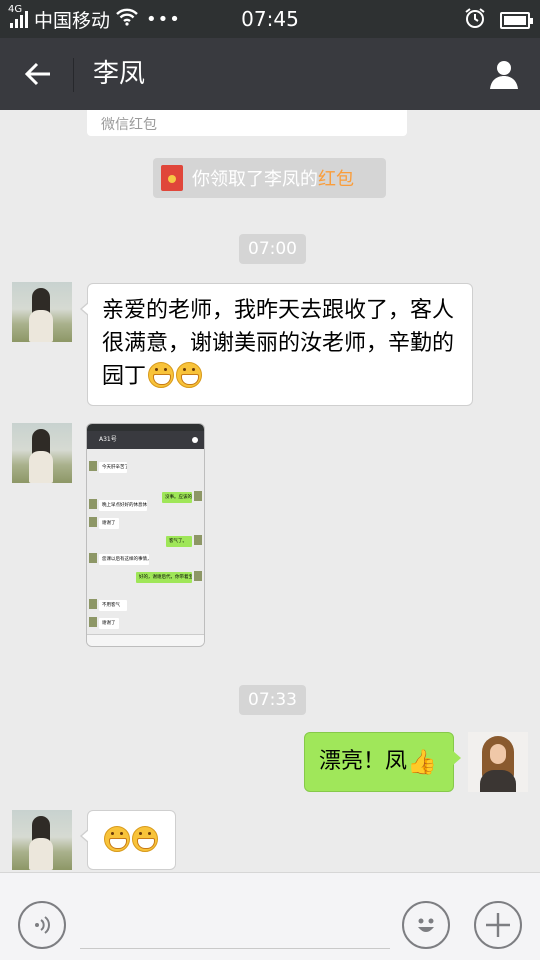  I want to click on message-bubble: 亲爱的老师，我昨天去跟收了，客人很满意，谢谢美丽的汝老师，辛勤的园丁, so click(276, 344).